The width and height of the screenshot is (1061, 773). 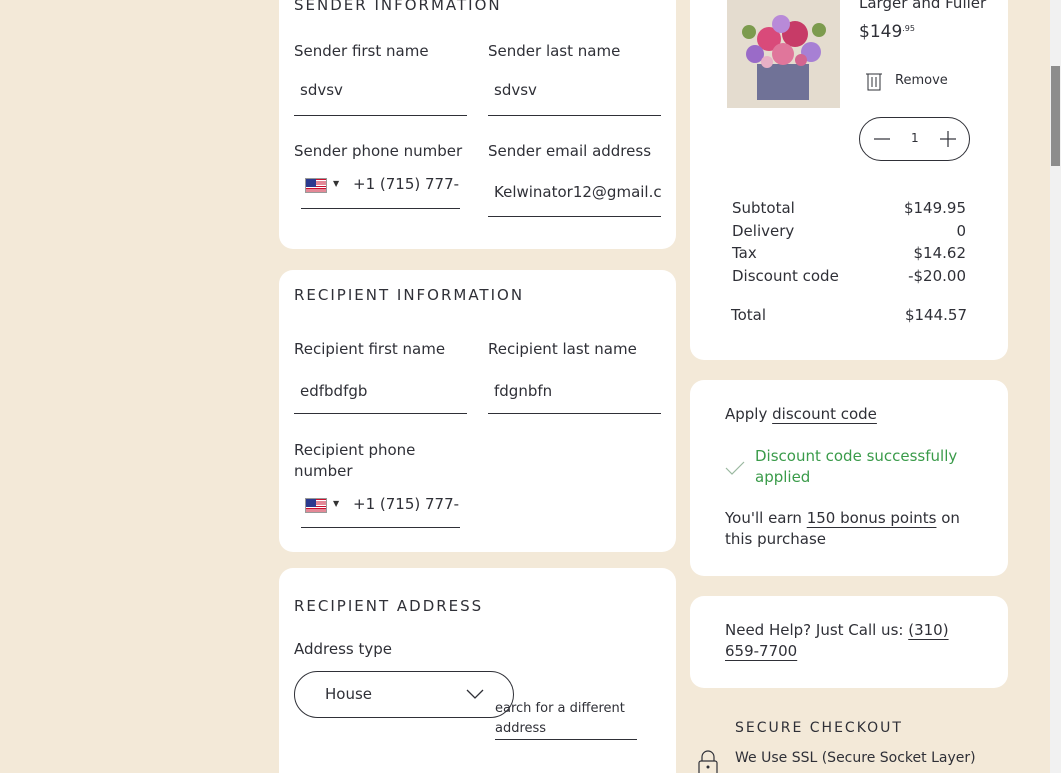 I want to click on help-phone-link-1: (310), so click(x=928, y=630).